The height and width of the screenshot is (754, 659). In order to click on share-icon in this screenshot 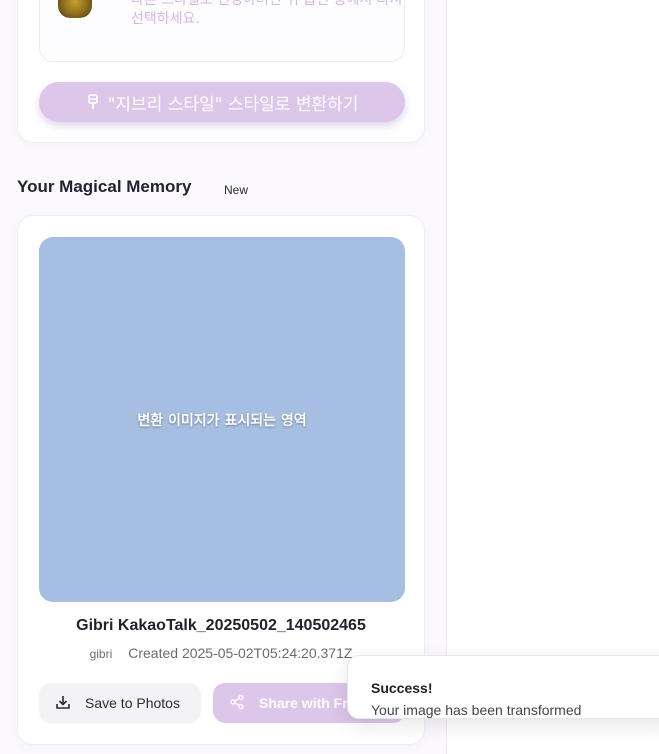, I will do `click(237, 703)`.